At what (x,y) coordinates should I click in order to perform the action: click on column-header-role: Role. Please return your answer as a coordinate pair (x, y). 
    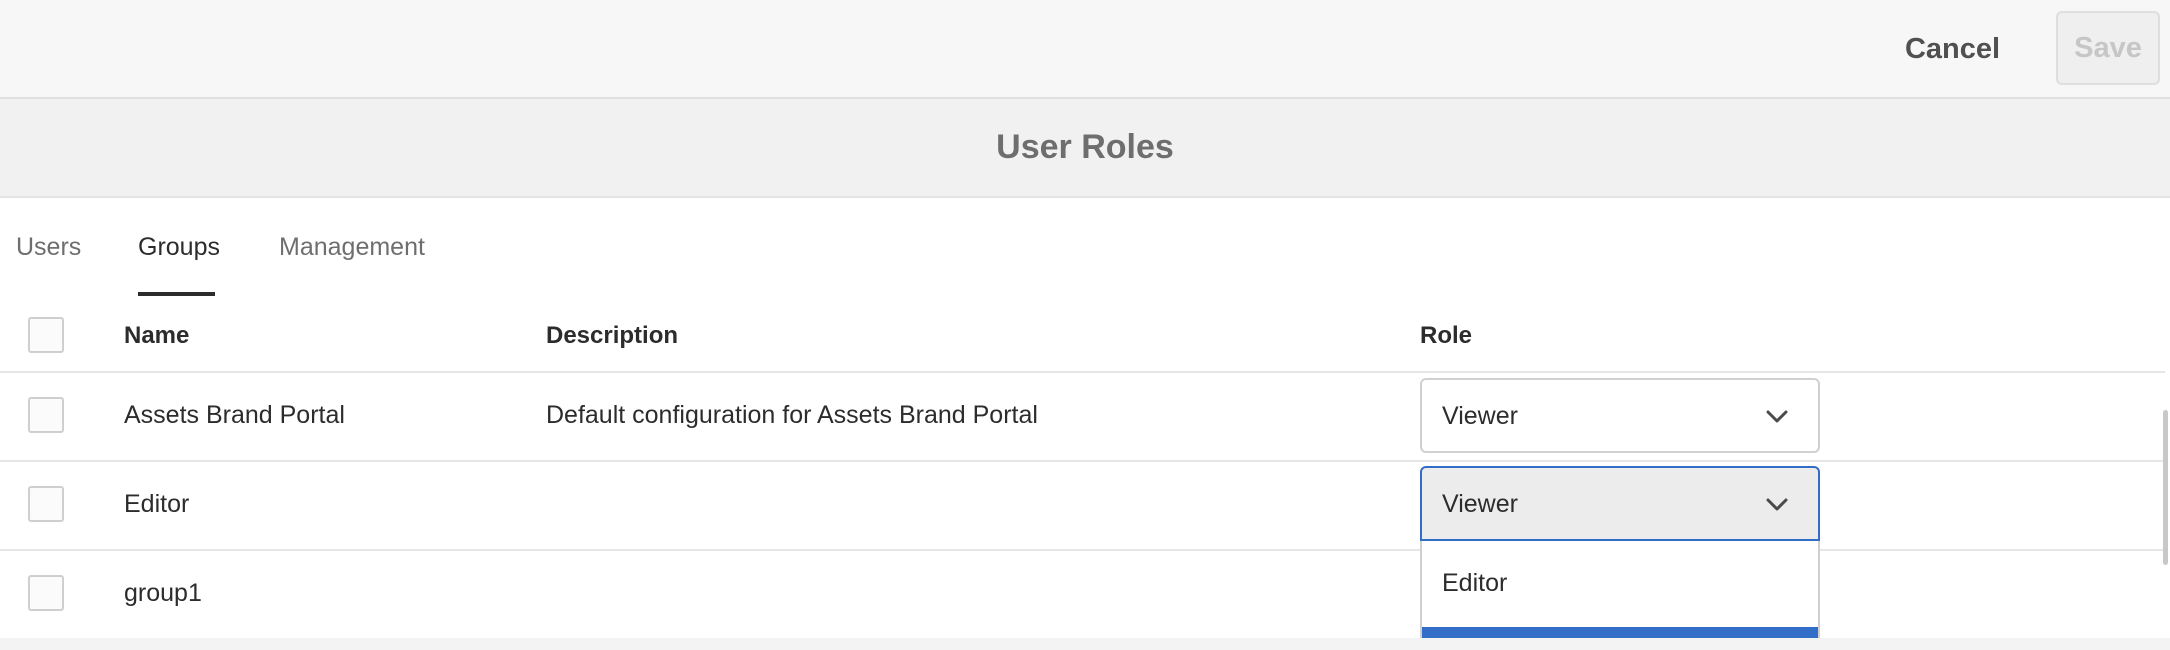
    Looking at the image, I should click on (1446, 336).